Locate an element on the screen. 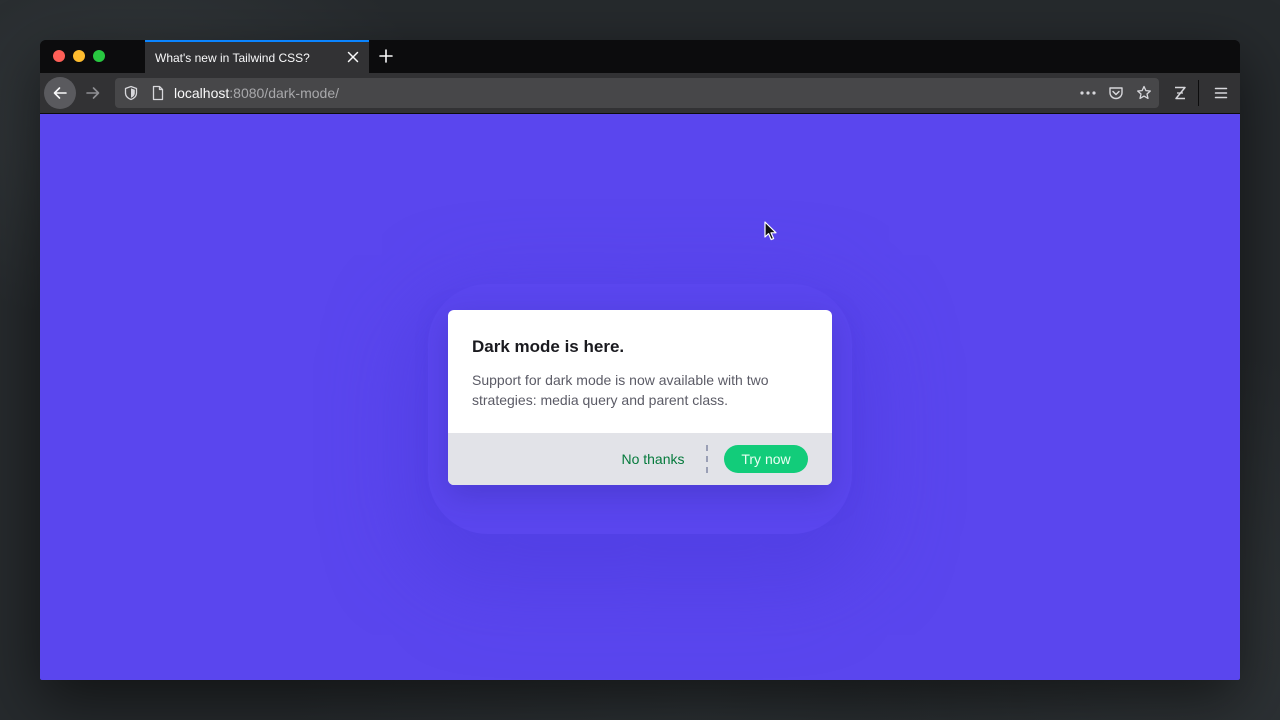 This screenshot has width=1280, height=720. url-path: :8080/dark-mode/ is located at coordinates (284, 93).